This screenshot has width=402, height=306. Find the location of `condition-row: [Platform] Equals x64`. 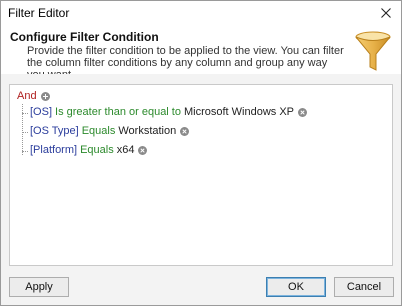

condition-row: [Platform] Equals x64 is located at coordinates (89, 150).